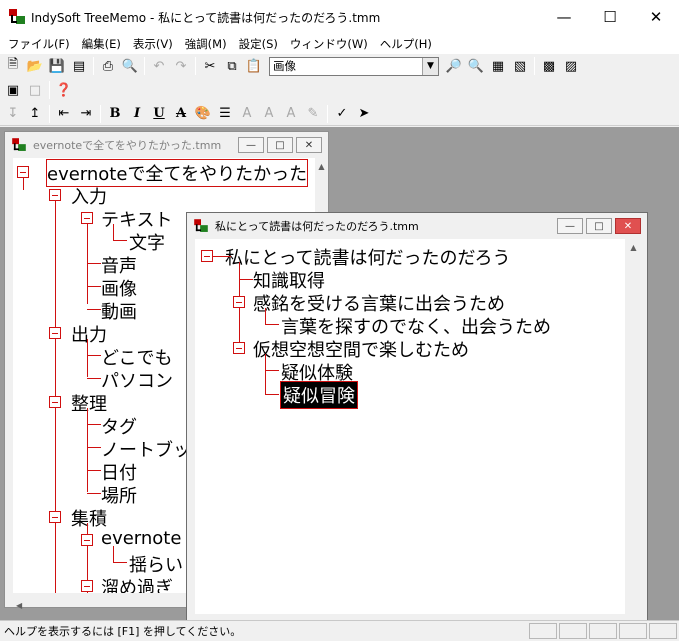 This screenshot has width=679, height=641. I want to click on format-toolbar: ↧ ↥ ⇤ ⇥ B I U A 🎨 ☰ A A A ✎ ✓ ➤, so click(339, 114).